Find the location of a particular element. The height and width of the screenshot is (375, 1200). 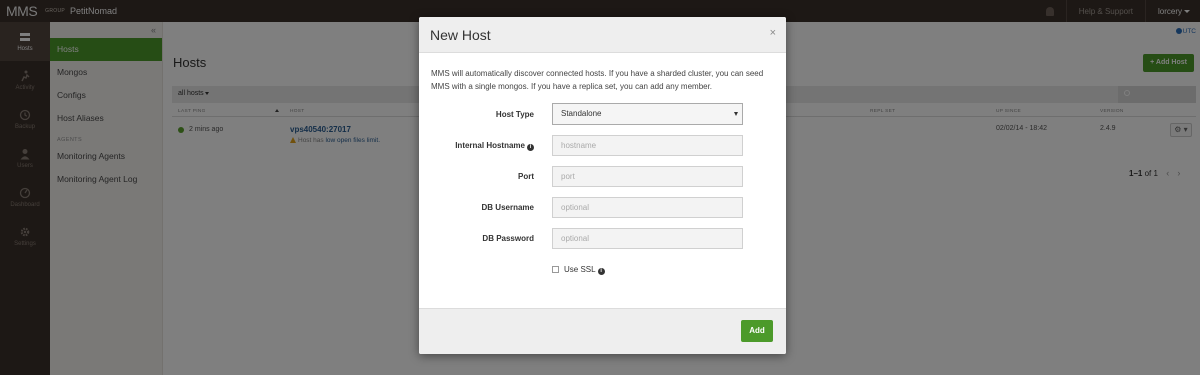

port-input: port is located at coordinates (647, 176).